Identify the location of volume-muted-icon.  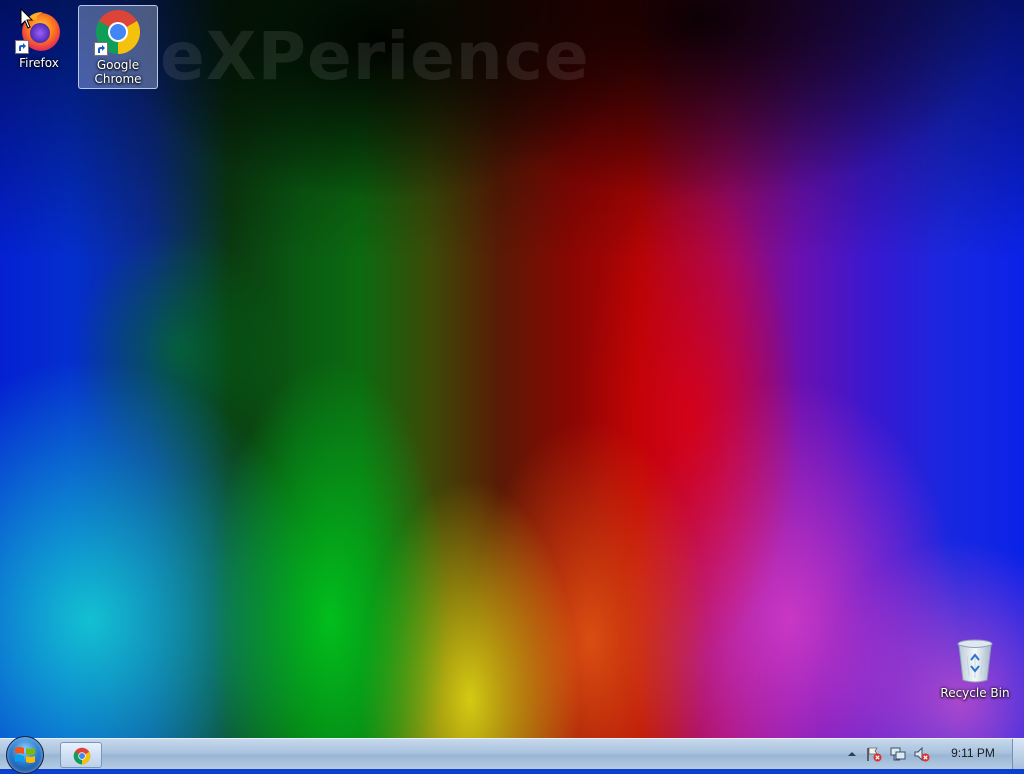
(922, 754).